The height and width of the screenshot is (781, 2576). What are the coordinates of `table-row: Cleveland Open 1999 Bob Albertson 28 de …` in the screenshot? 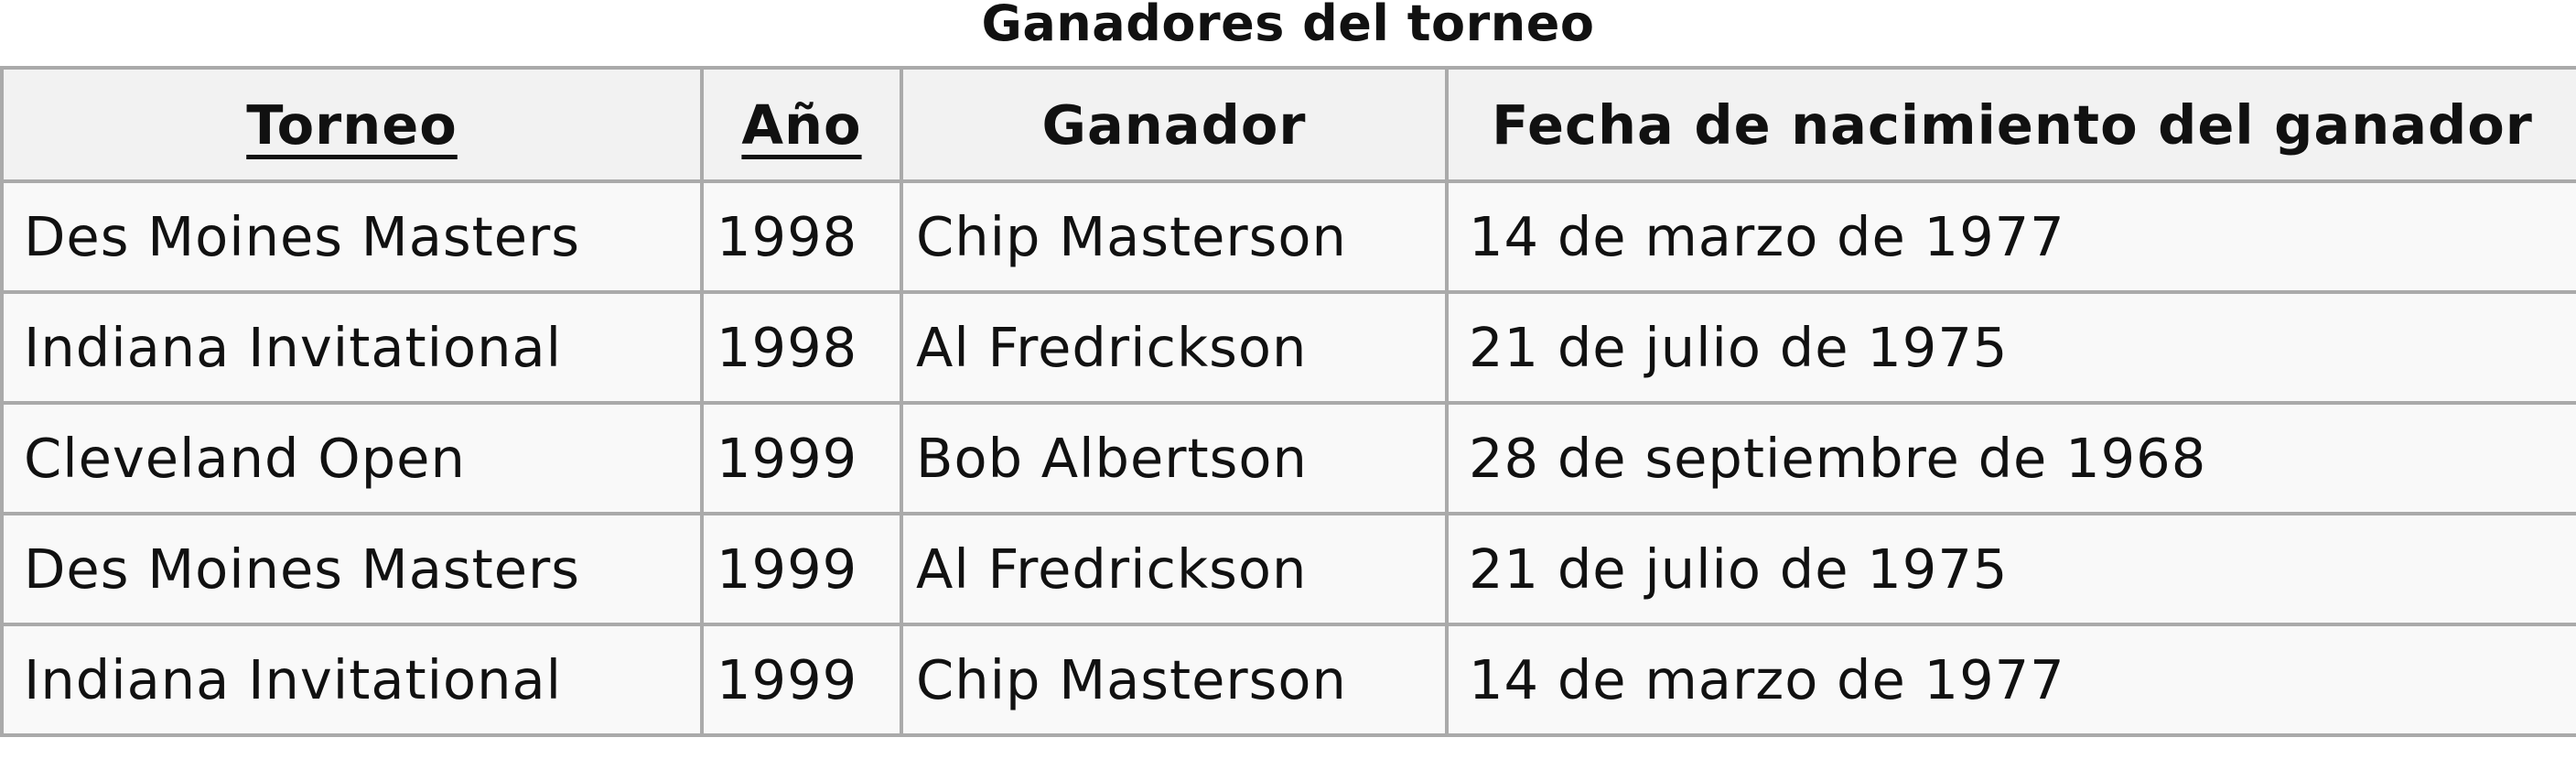 It's located at (1288, 458).